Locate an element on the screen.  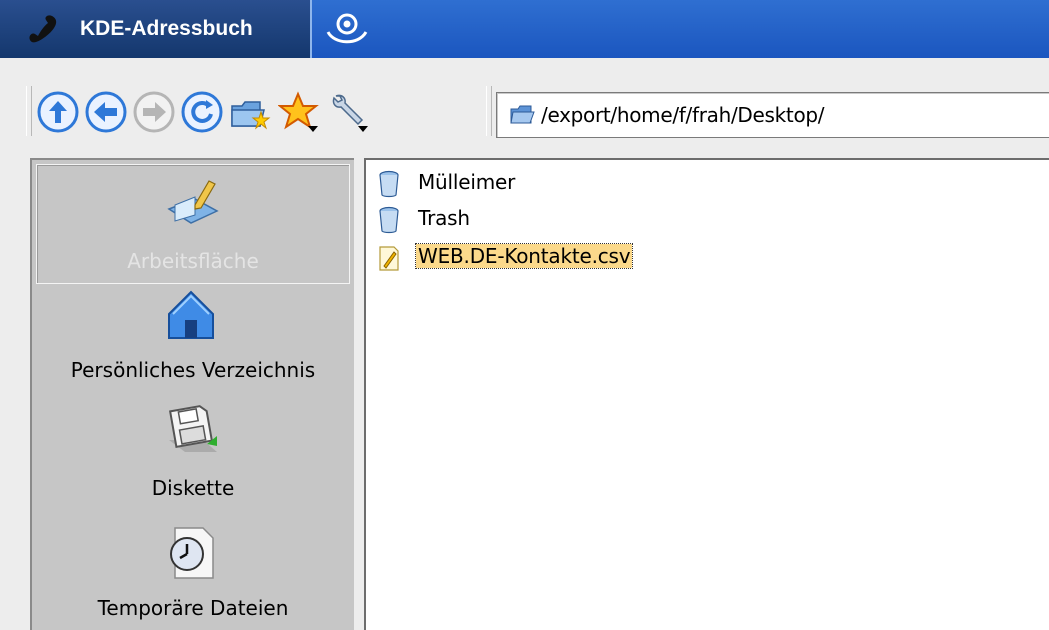
bookmarks-button is located at coordinates (300, 112).